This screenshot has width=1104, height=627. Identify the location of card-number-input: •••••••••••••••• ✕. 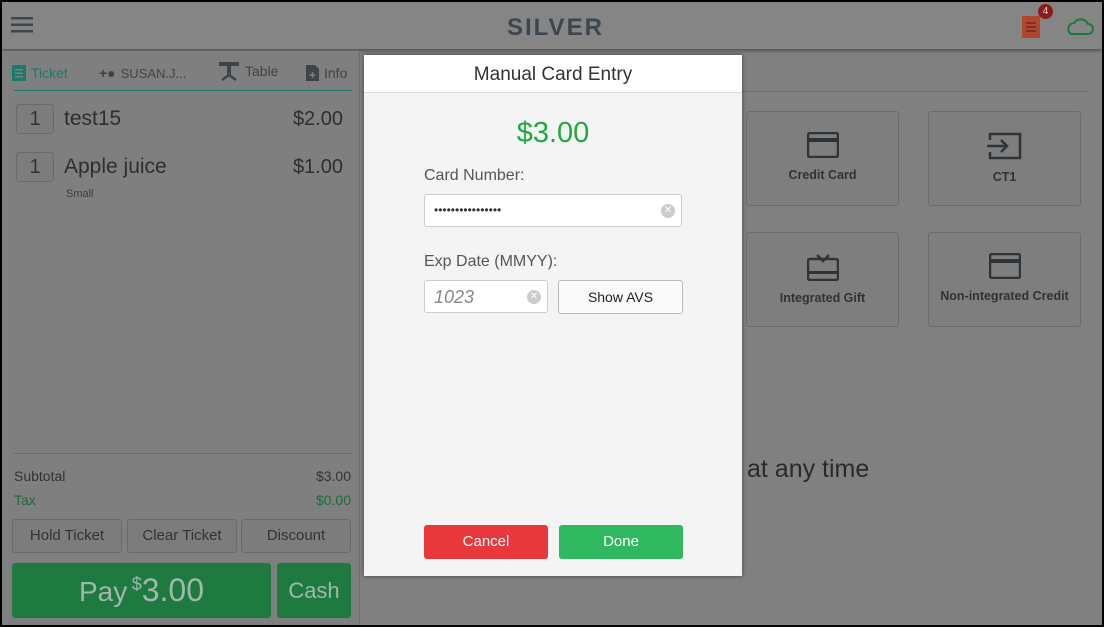
(553, 210).